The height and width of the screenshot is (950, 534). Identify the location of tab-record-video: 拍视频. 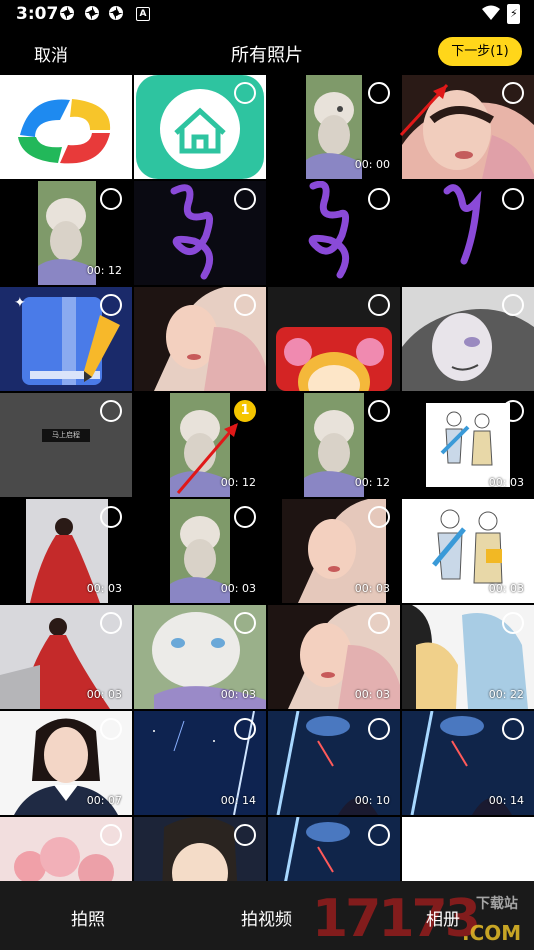
(266, 917).